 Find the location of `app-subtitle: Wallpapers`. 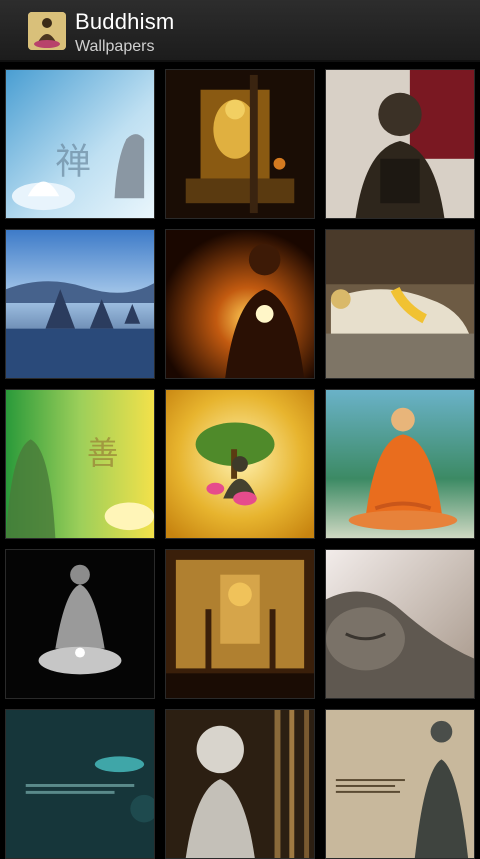

app-subtitle: Wallpapers is located at coordinates (115, 46).